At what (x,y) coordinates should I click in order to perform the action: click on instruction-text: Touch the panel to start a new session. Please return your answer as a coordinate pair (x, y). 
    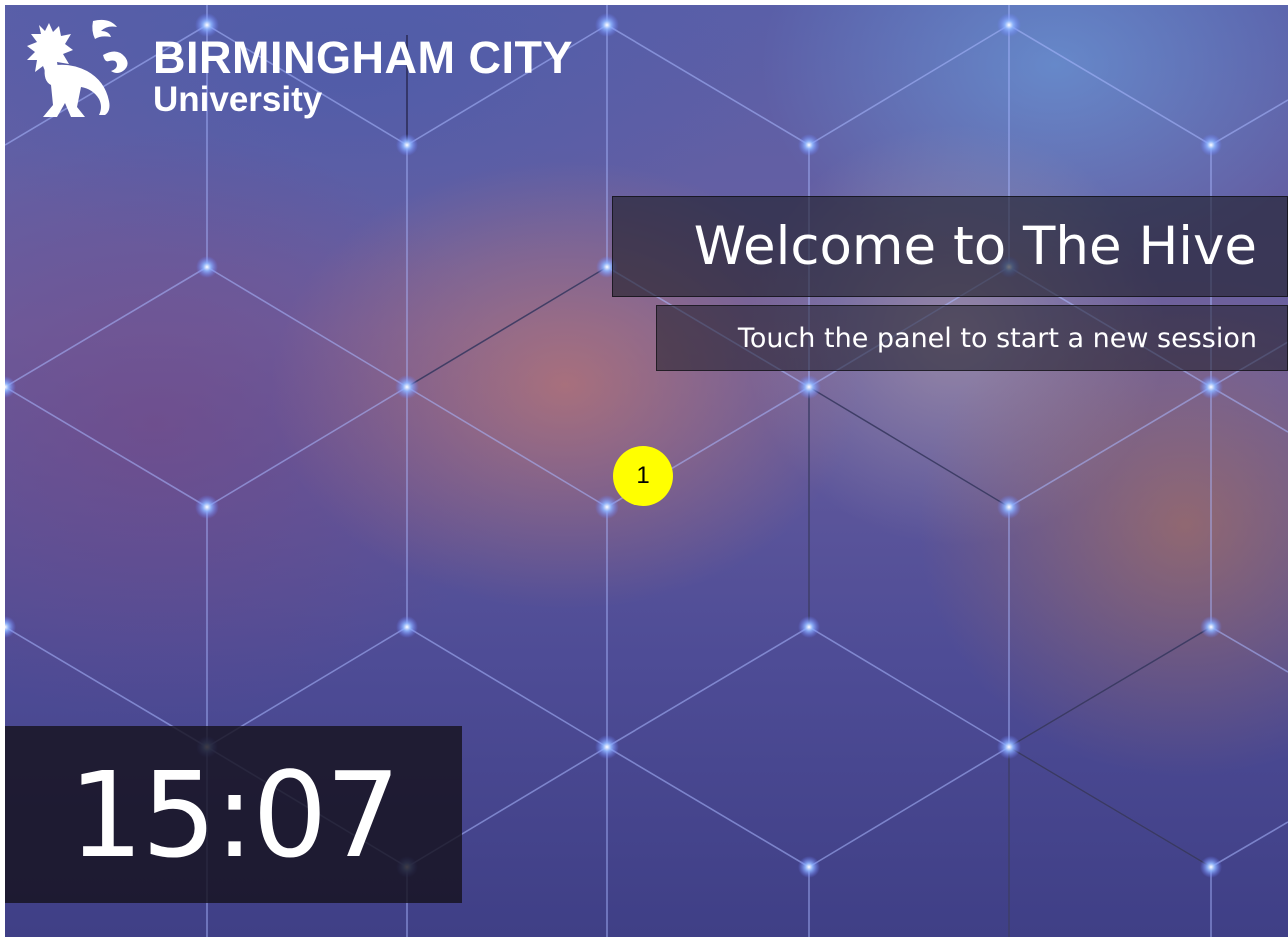
    Looking at the image, I should click on (997, 338).